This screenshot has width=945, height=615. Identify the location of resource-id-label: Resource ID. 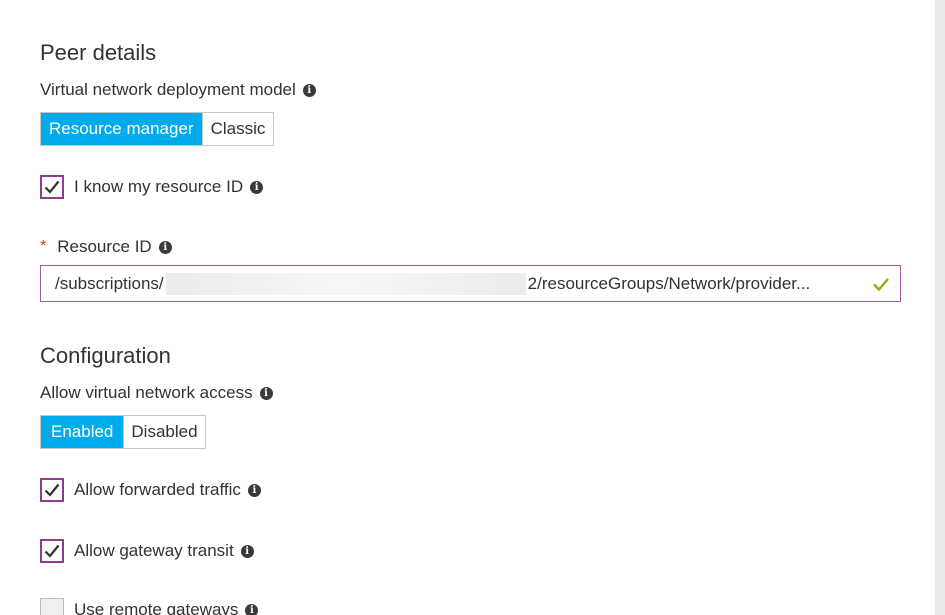
(104, 246).